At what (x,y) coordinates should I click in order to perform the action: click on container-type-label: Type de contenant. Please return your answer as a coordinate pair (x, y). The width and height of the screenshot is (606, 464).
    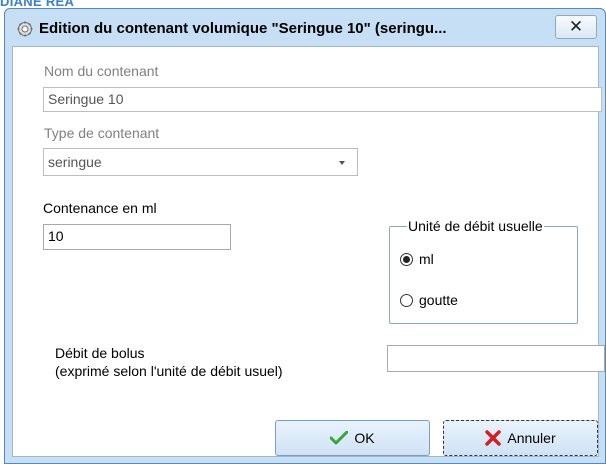
    Looking at the image, I should click on (102, 133).